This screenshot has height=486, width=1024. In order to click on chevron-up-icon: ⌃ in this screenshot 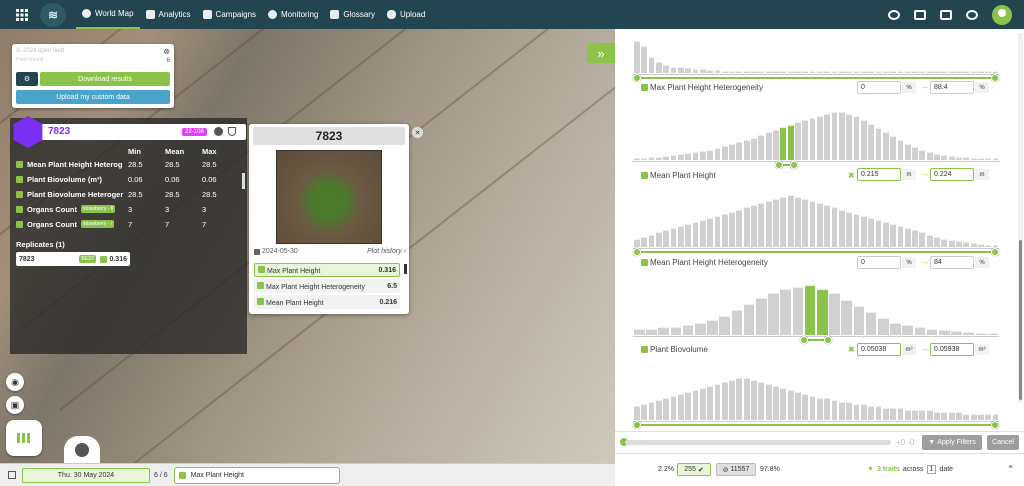, I will do `click(1011, 469)`.